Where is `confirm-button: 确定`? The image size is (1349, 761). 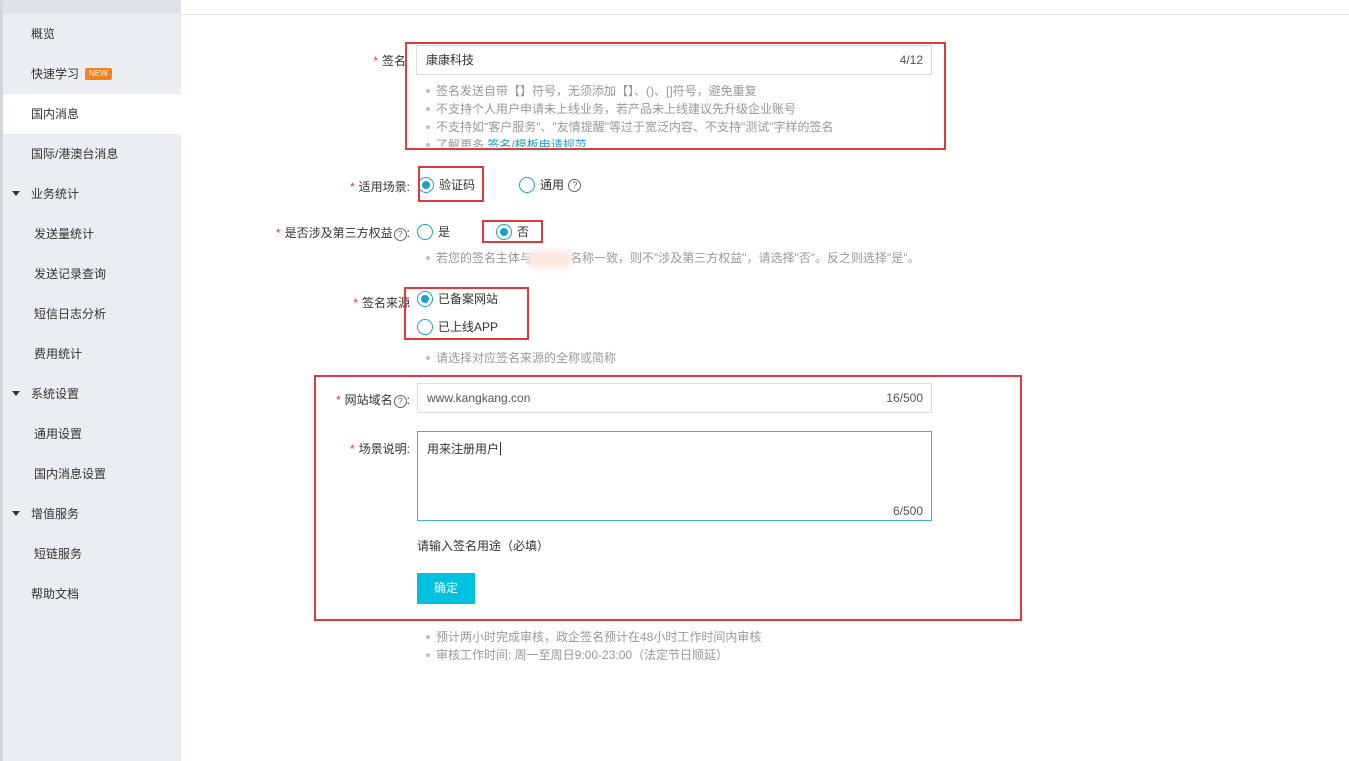
confirm-button: 确定 is located at coordinates (446, 588).